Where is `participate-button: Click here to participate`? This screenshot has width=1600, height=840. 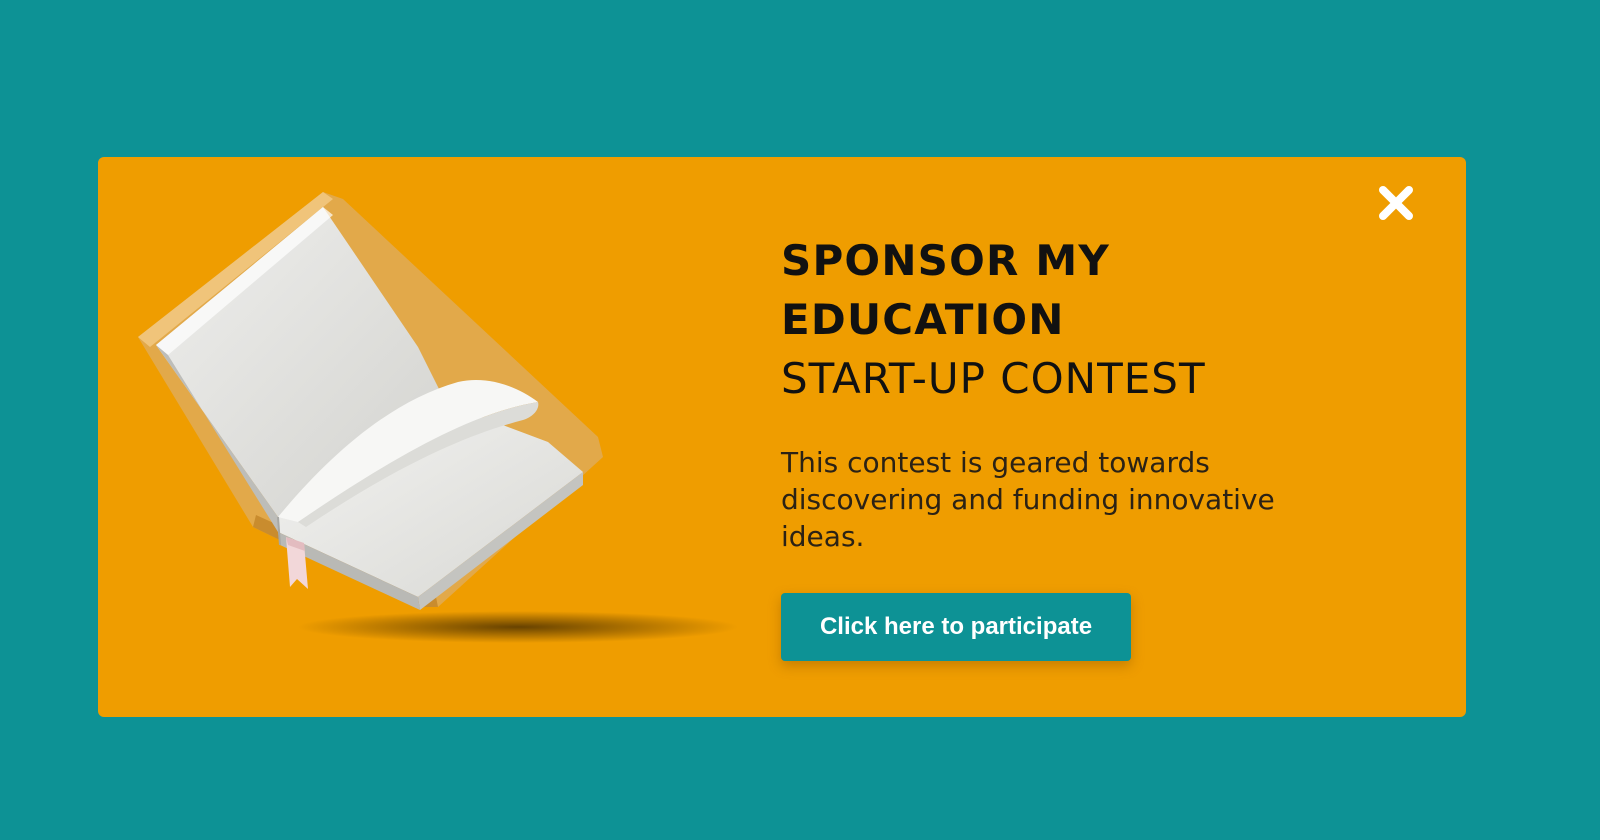 participate-button: Click here to participate is located at coordinates (956, 627).